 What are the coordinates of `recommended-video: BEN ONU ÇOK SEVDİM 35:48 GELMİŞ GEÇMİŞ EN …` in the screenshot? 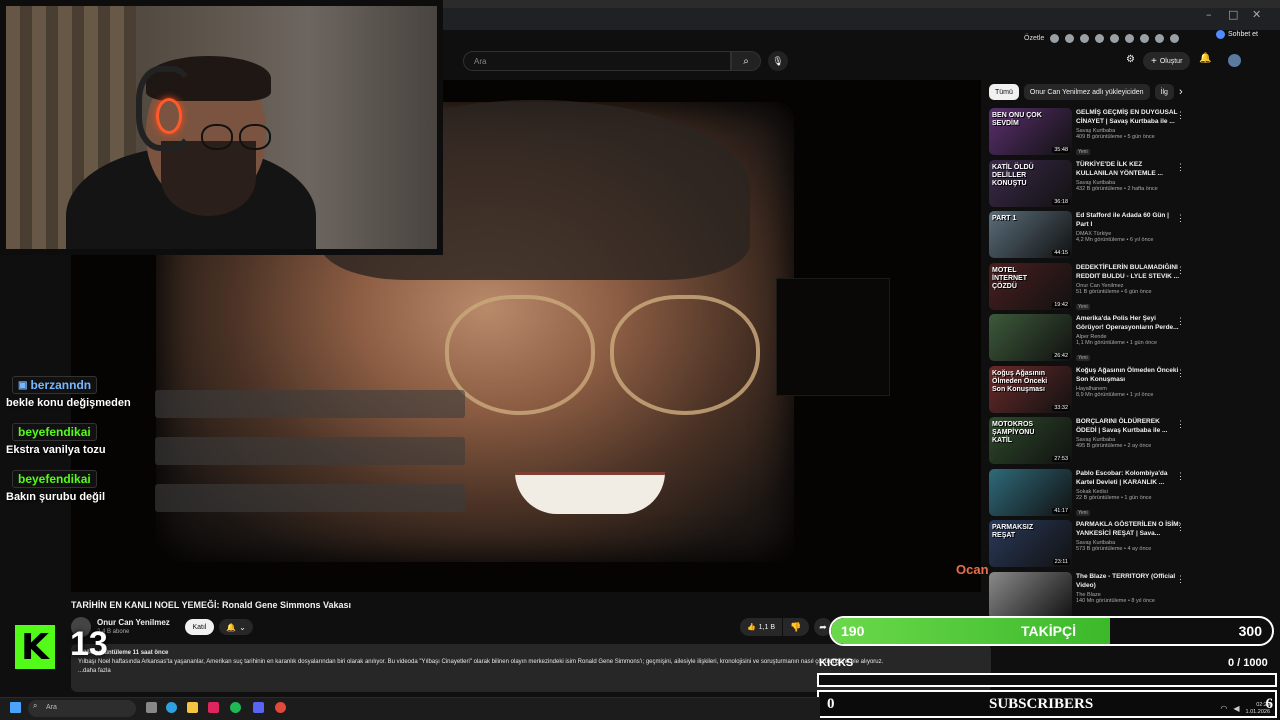 It's located at (1089, 134).